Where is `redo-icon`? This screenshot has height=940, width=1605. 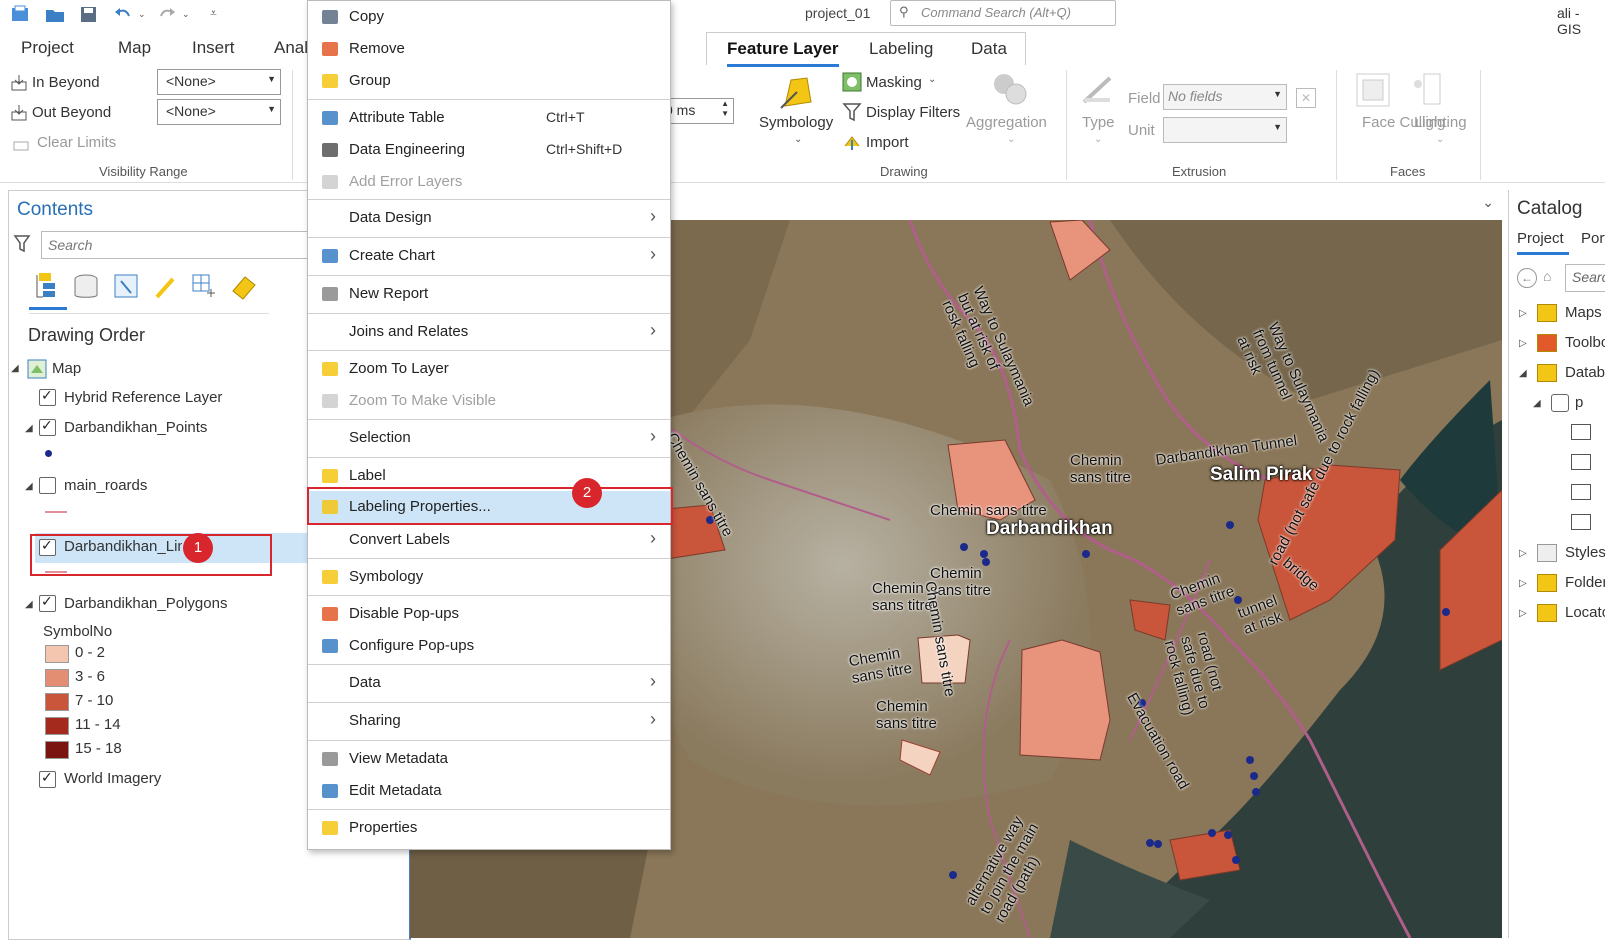
redo-icon is located at coordinates (167, 14).